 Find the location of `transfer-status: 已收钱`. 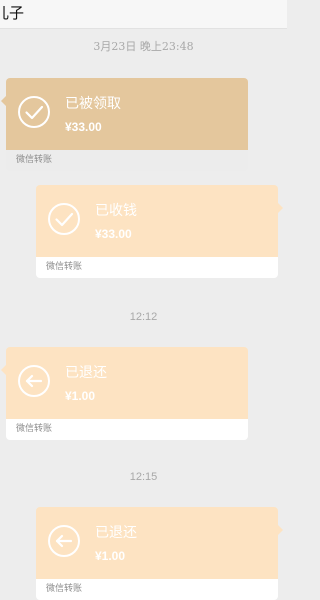

transfer-status: 已收钱 is located at coordinates (116, 211).